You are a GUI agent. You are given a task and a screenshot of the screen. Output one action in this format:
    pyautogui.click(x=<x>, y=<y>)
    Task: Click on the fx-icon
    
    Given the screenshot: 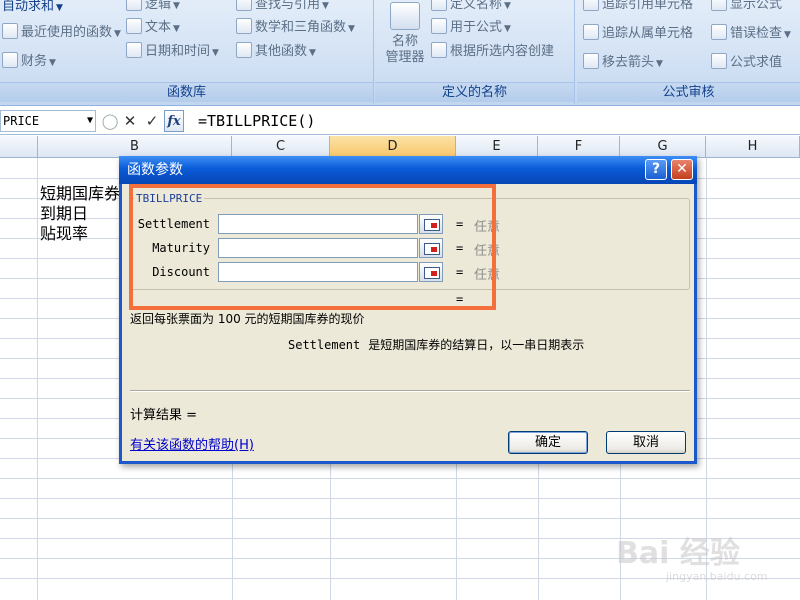 What is the action you would take?
    pyautogui.click(x=439, y=26)
    